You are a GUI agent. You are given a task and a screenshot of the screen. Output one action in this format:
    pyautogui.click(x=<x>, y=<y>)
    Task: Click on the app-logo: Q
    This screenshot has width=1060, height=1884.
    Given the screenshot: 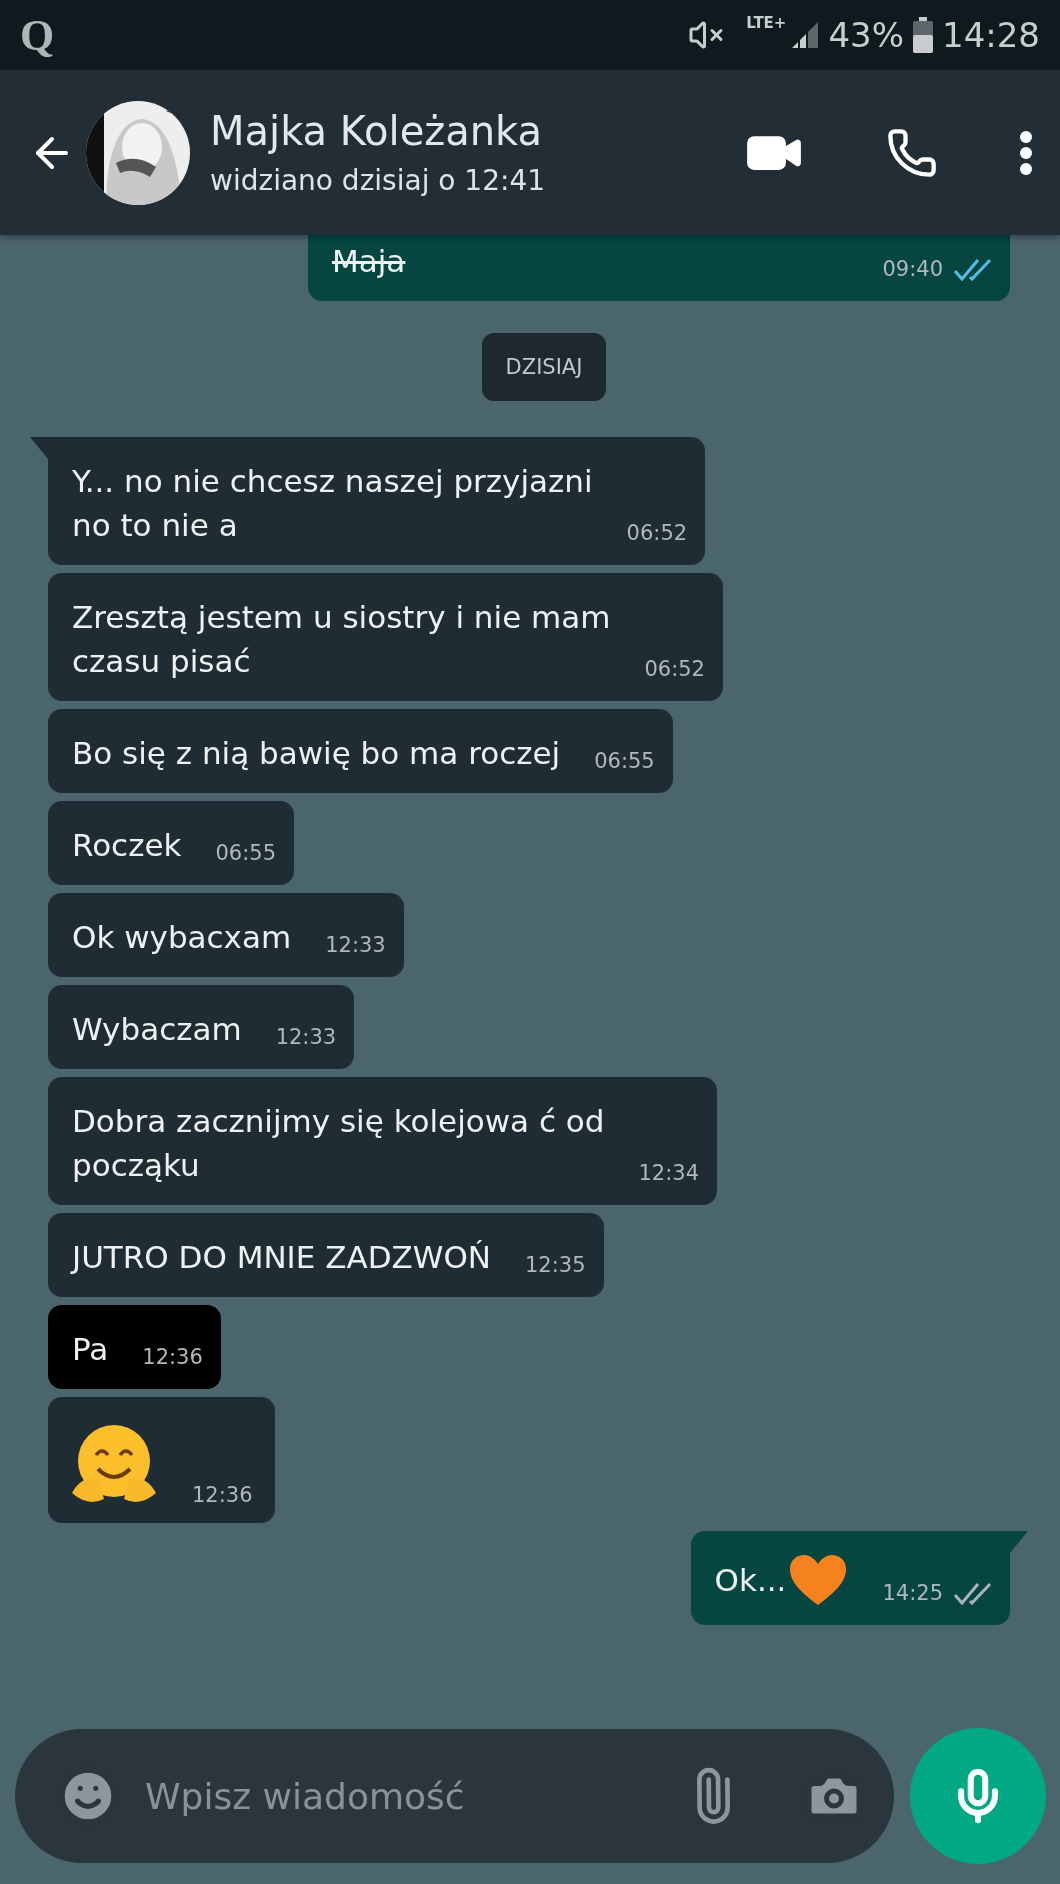 What is the action you would take?
    pyautogui.click(x=37, y=35)
    